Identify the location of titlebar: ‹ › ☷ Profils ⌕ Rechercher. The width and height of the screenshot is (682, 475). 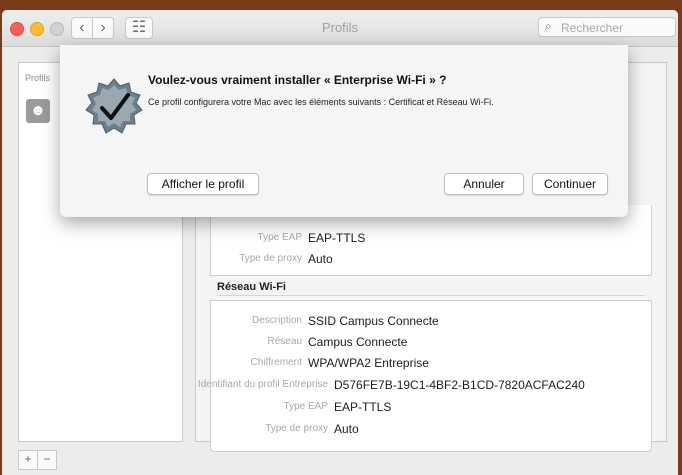
(340, 28).